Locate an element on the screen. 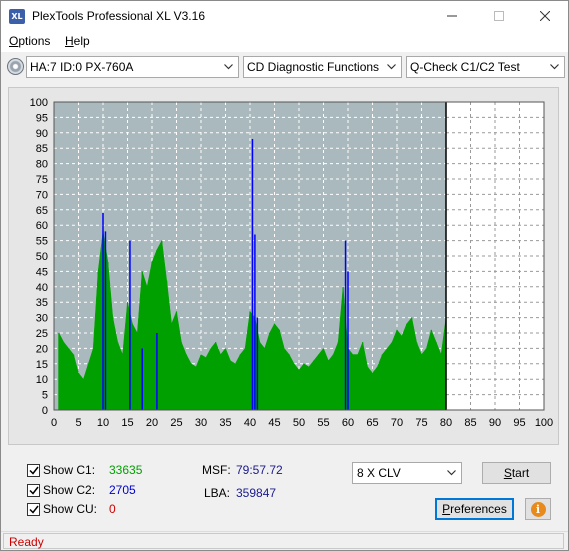 The width and height of the screenshot is (569, 551). close-icon is located at coordinates (545, 16).